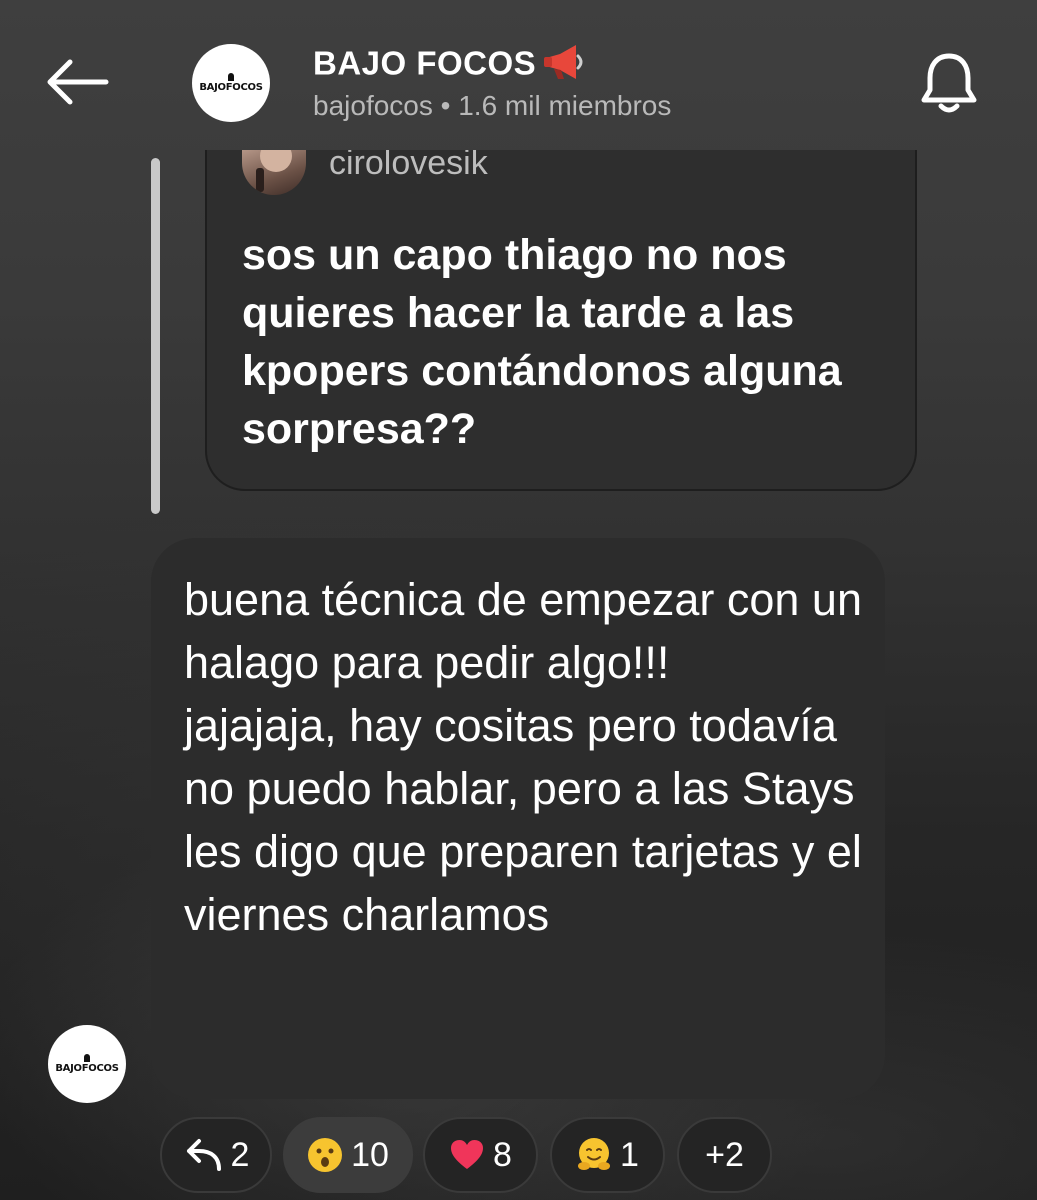  I want to click on channel-title: BAJO FOCOS, so click(449, 66).